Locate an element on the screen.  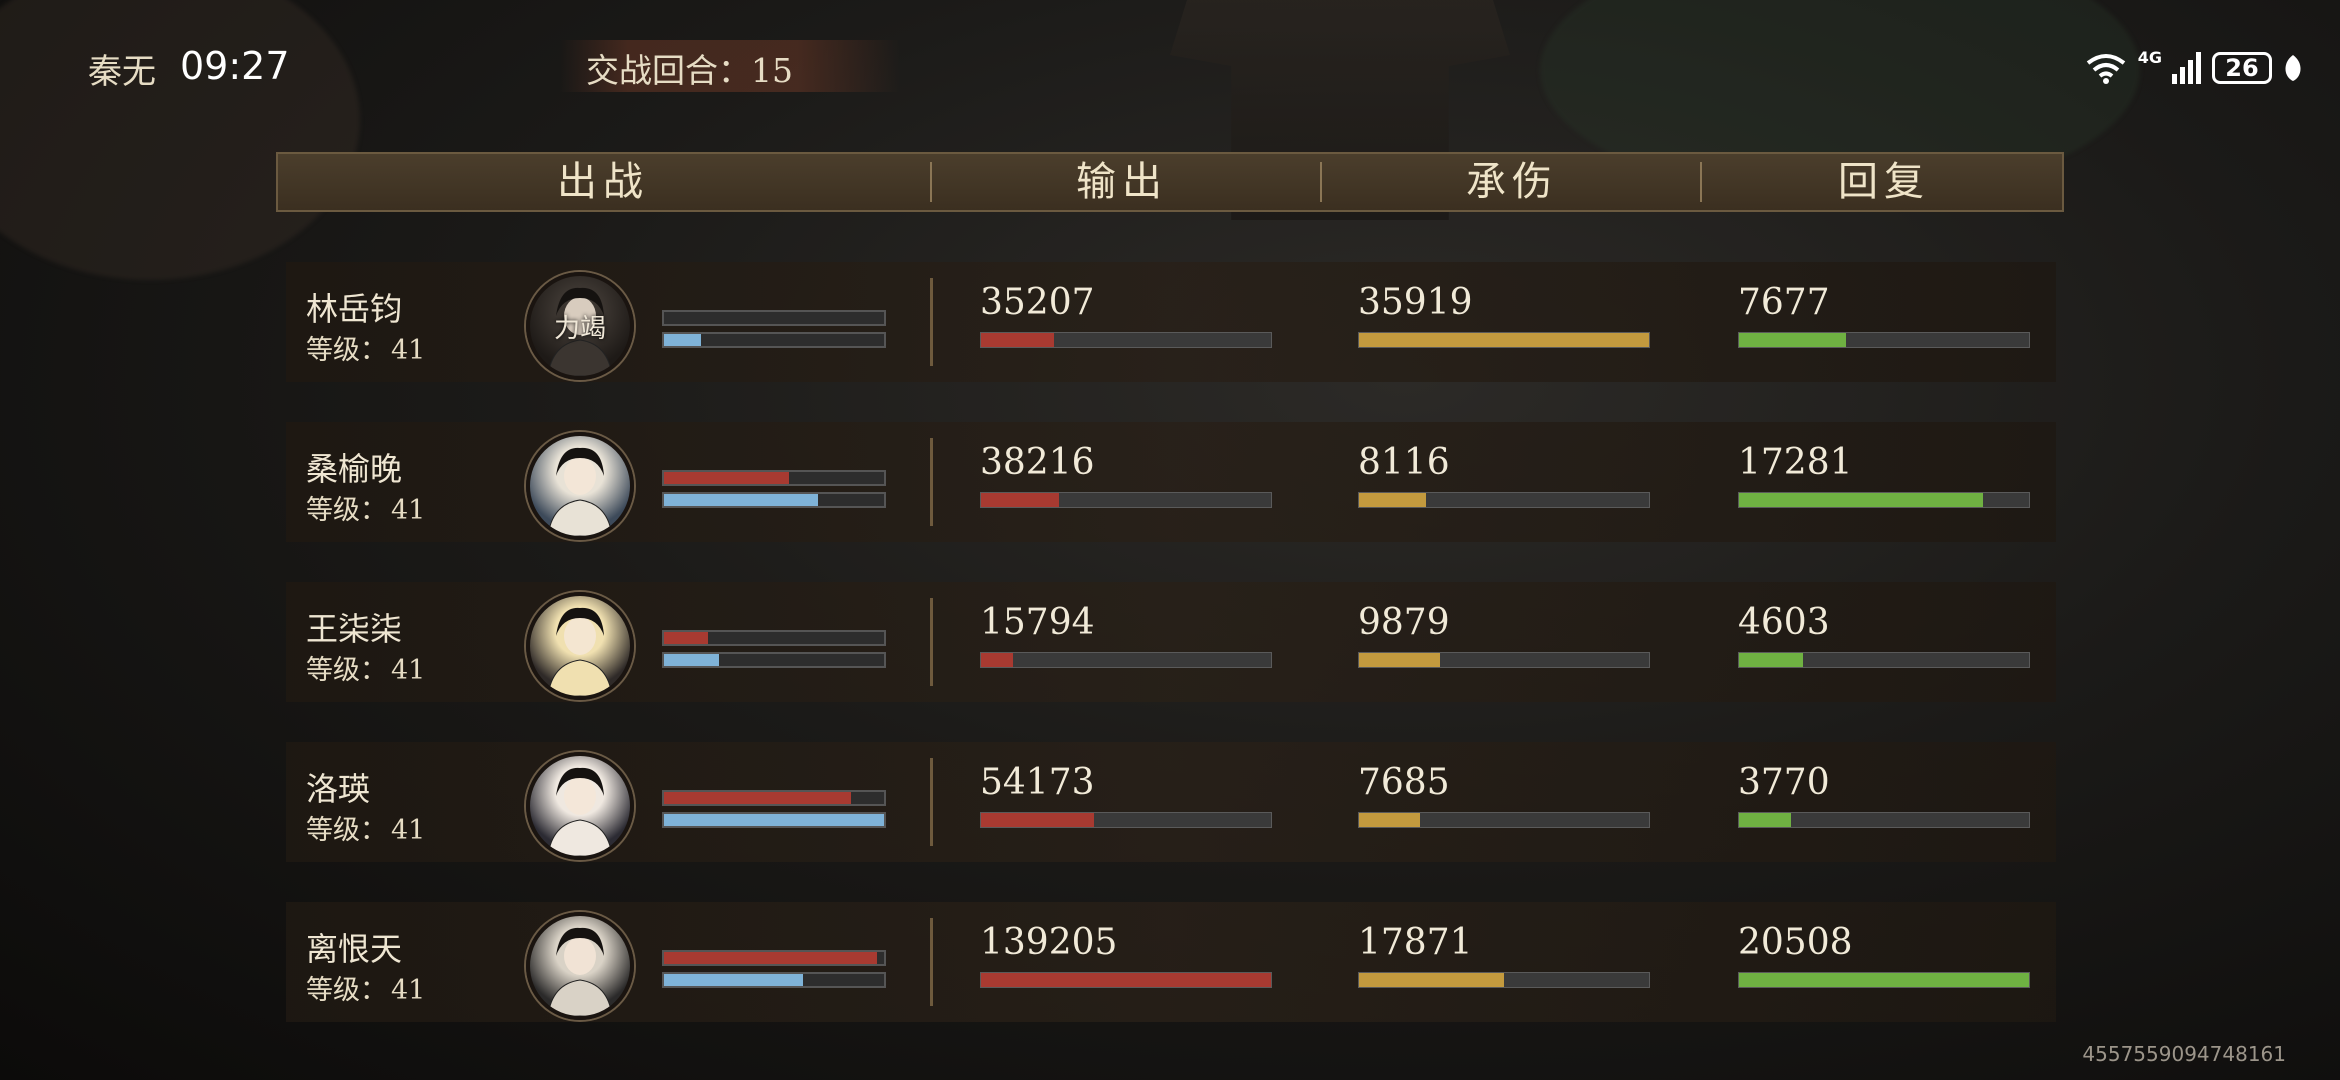
character-name: 王柒柒 is located at coordinates (354, 629).